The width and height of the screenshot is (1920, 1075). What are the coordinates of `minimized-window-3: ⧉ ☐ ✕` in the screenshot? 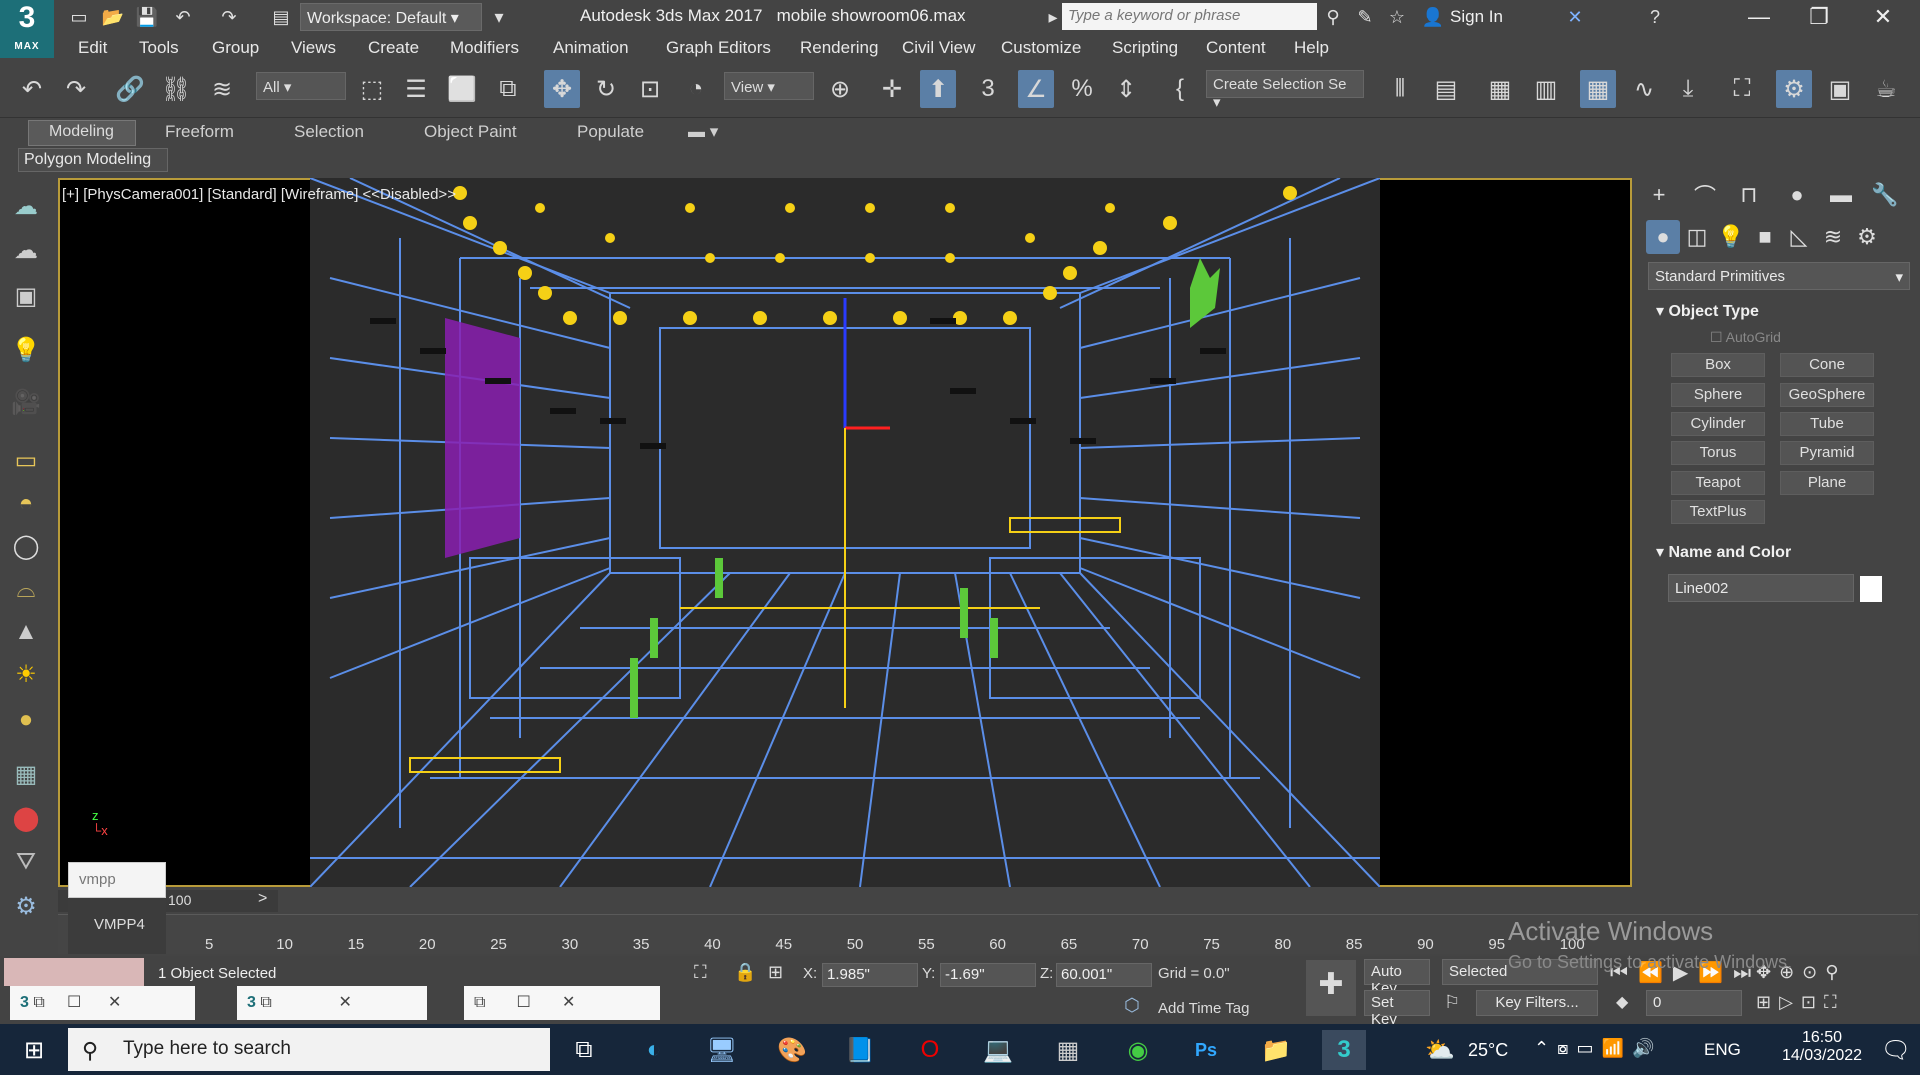 It's located at (562, 1003).